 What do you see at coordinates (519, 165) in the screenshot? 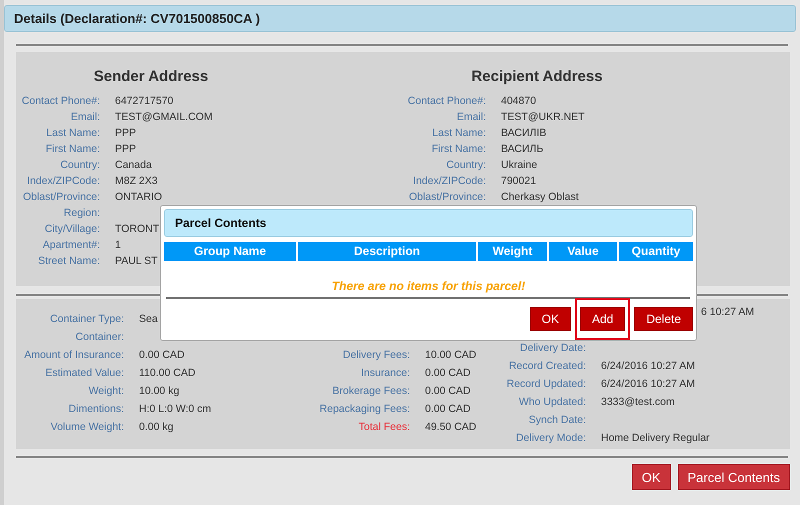
I see `field-value: Ukraine` at bounding box center [519, 165].